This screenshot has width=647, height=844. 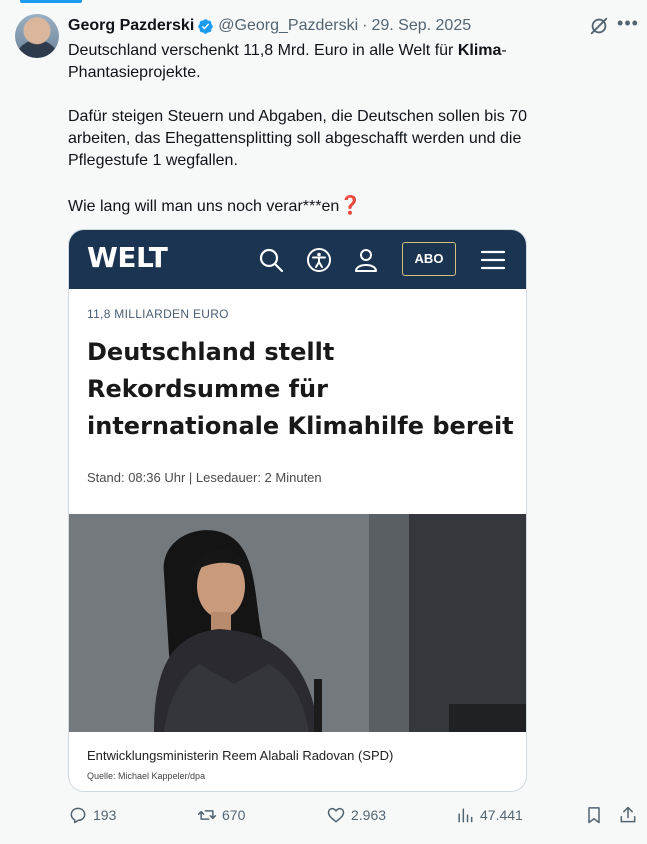 What do you see at coordinates (350, 205) in the screenshot?
I see `question-mark-emoji: ❓` at bounding box center [350, 205].